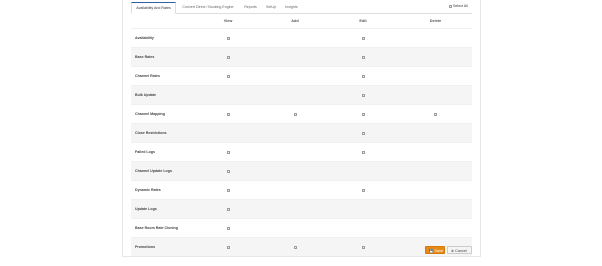  What do you see at coordinates (162, 209) in the screenshot?
I see `row-label: Update Logs` at bounding box center [162, 209].